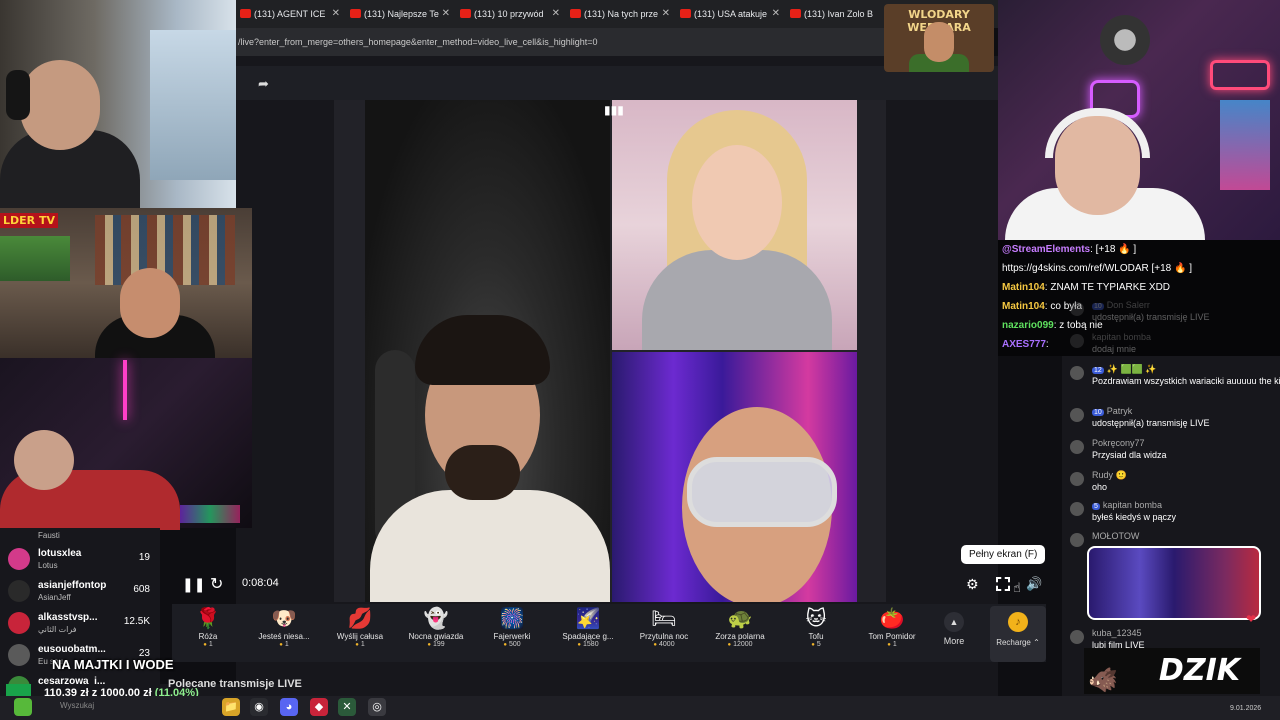  Describe the element at coordinates (18, 95) in the screenshot. I see `headset` at that location.